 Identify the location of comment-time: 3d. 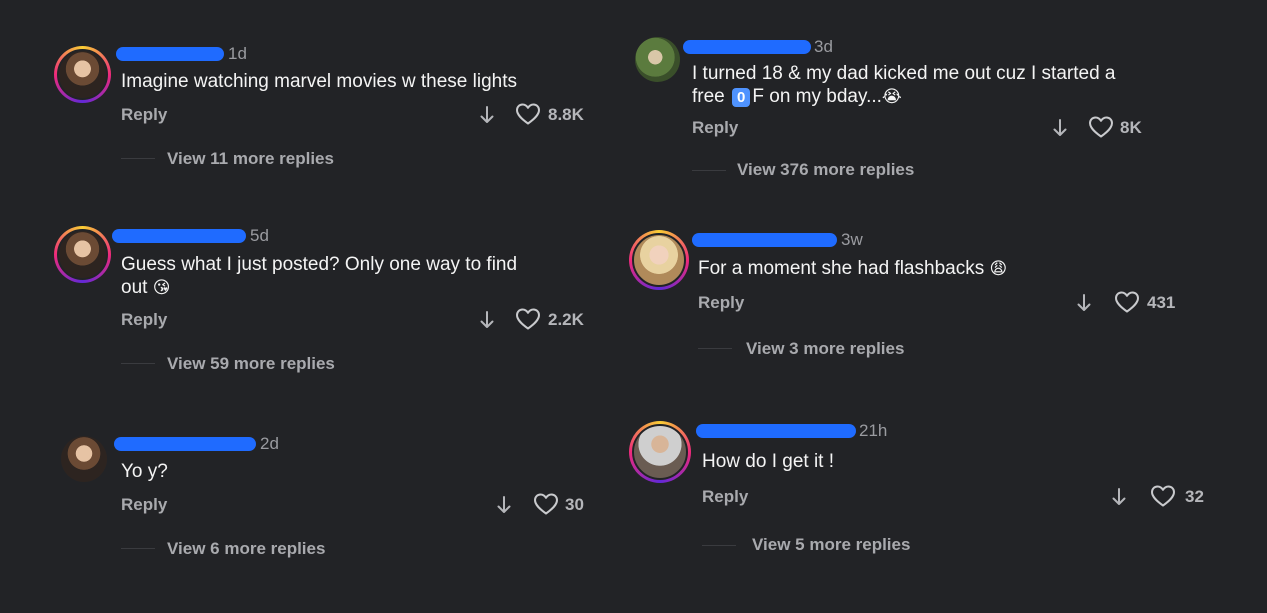
(823, 46).